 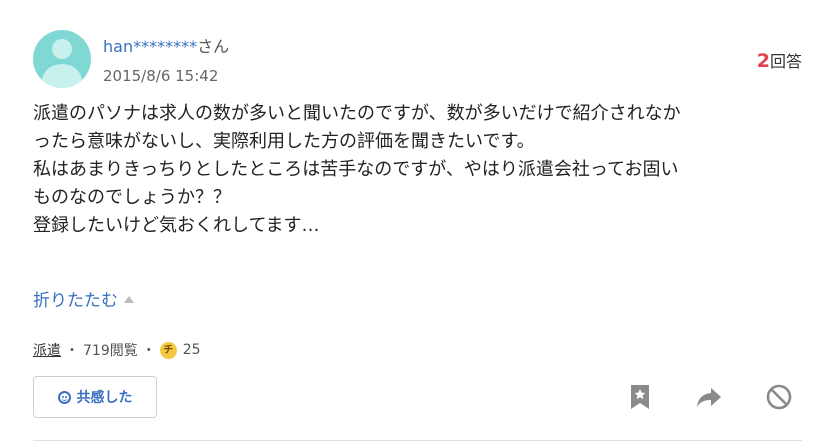 I want to click on bookmark-button, so click(x=640, y=397).